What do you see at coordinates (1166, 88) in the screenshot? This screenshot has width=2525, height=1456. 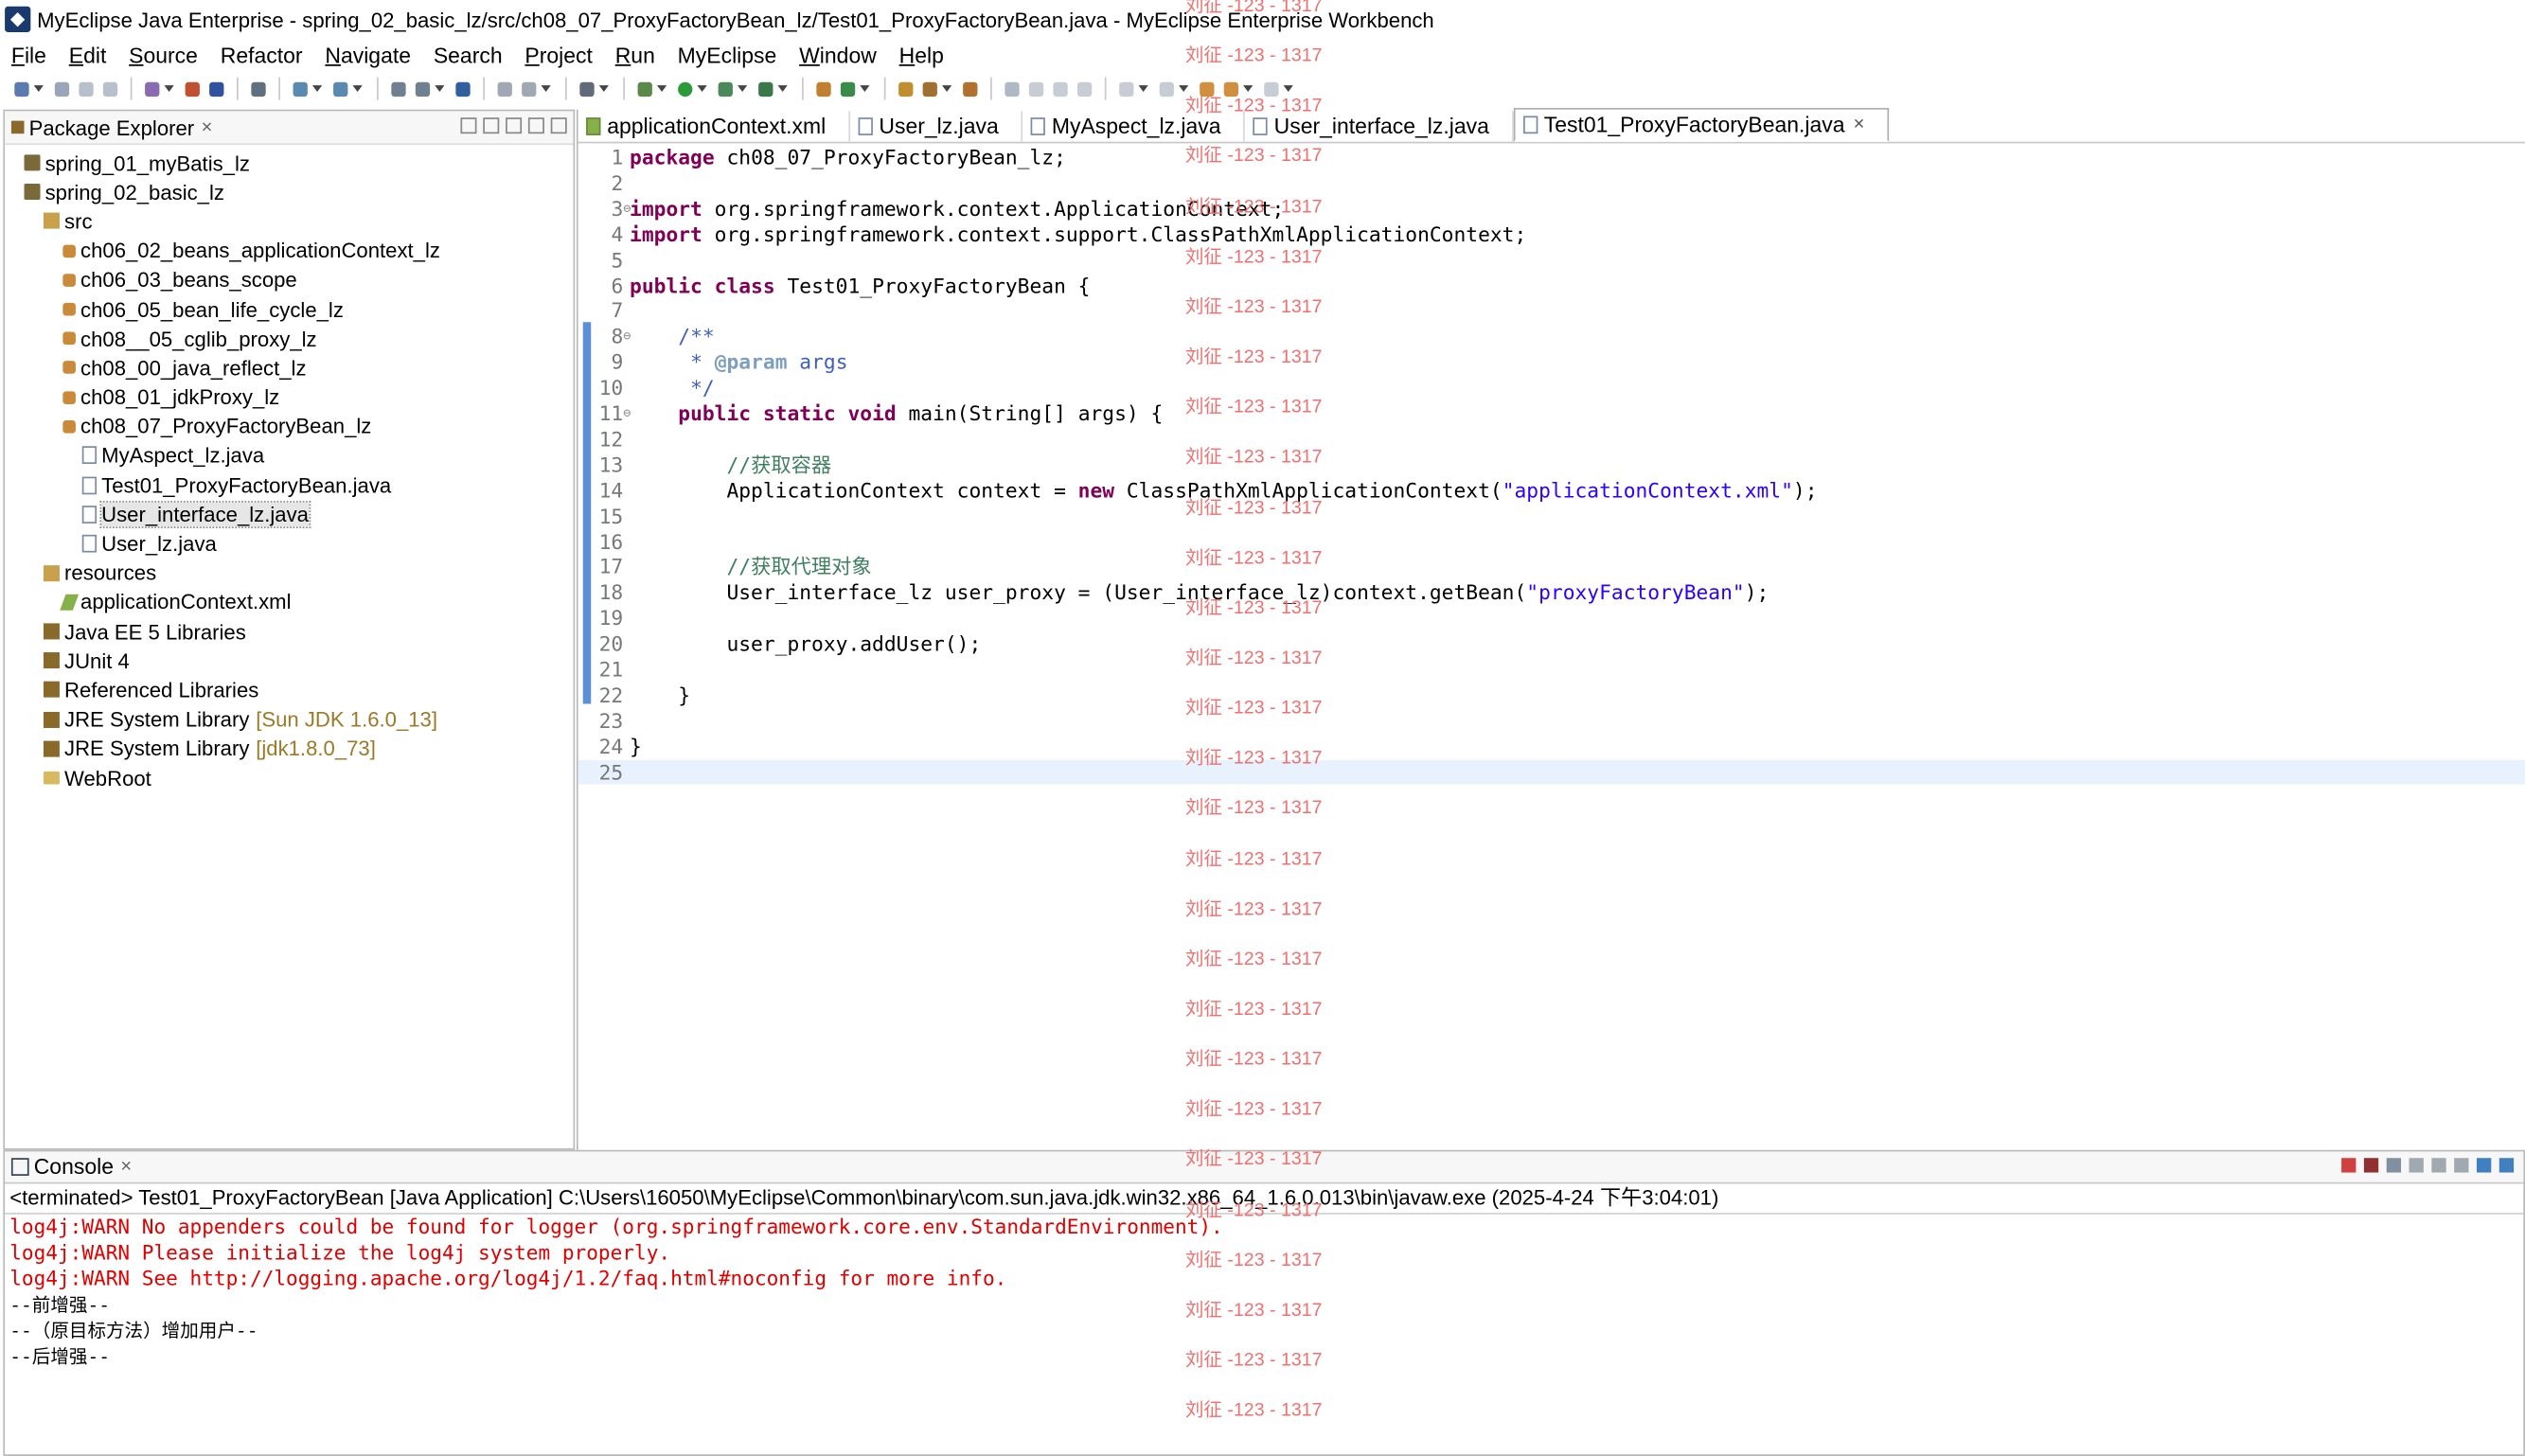 I see `prev-annotation-icon` at bounding box center [1166, 88].